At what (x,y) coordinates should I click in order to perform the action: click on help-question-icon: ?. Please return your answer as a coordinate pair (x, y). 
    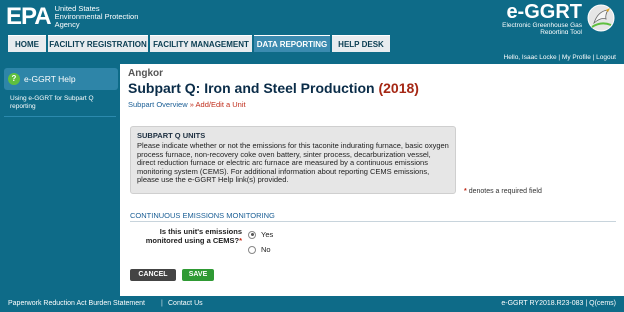
    Looking at the image, I should click on (14, 79).